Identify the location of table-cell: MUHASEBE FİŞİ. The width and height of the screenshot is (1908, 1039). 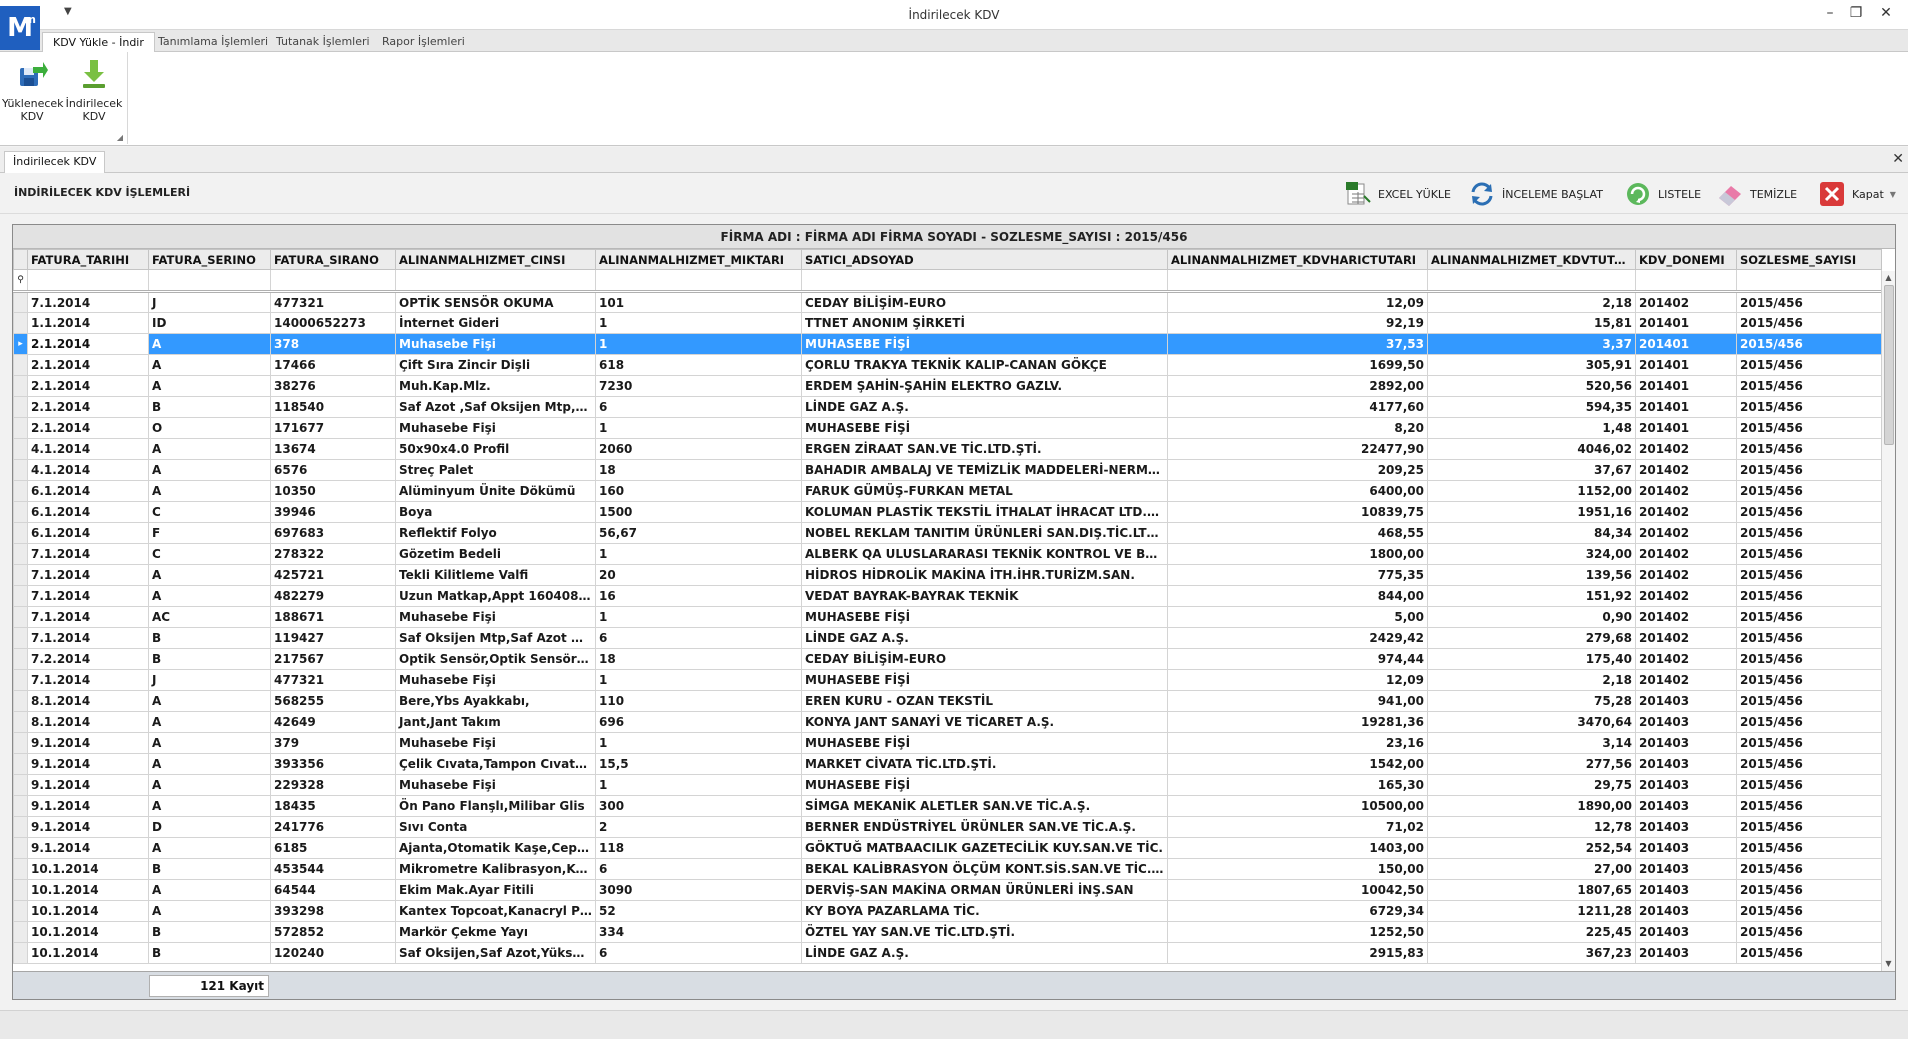
(984, 428).